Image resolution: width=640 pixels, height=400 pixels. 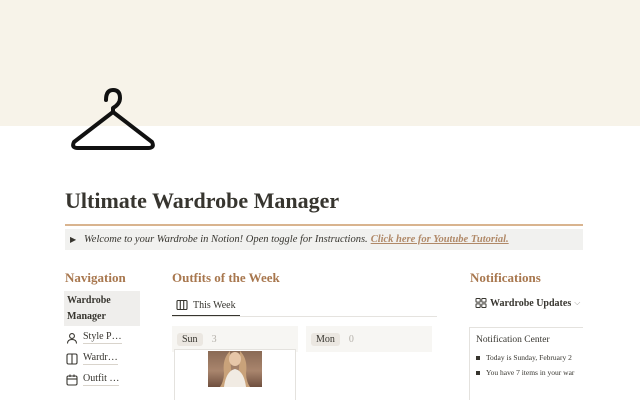 I want to click on day-count: 0, so click(x=351, y=339).